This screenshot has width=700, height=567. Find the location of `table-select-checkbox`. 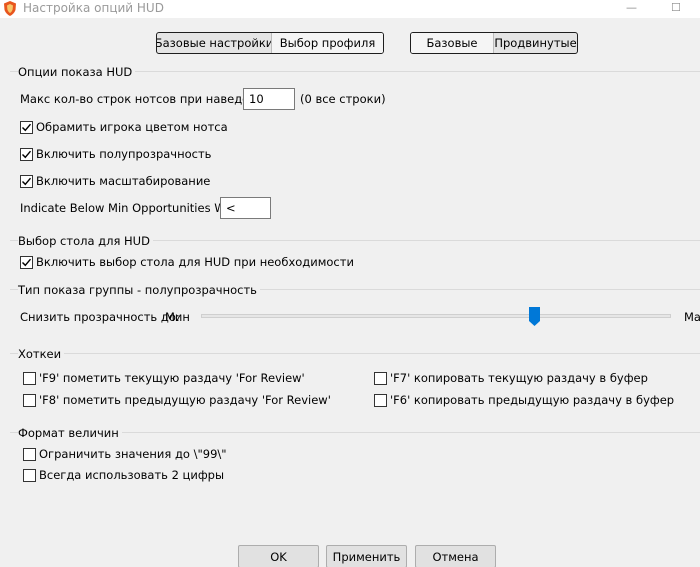

table-select-checkbox is located at coordinates (26, 262).